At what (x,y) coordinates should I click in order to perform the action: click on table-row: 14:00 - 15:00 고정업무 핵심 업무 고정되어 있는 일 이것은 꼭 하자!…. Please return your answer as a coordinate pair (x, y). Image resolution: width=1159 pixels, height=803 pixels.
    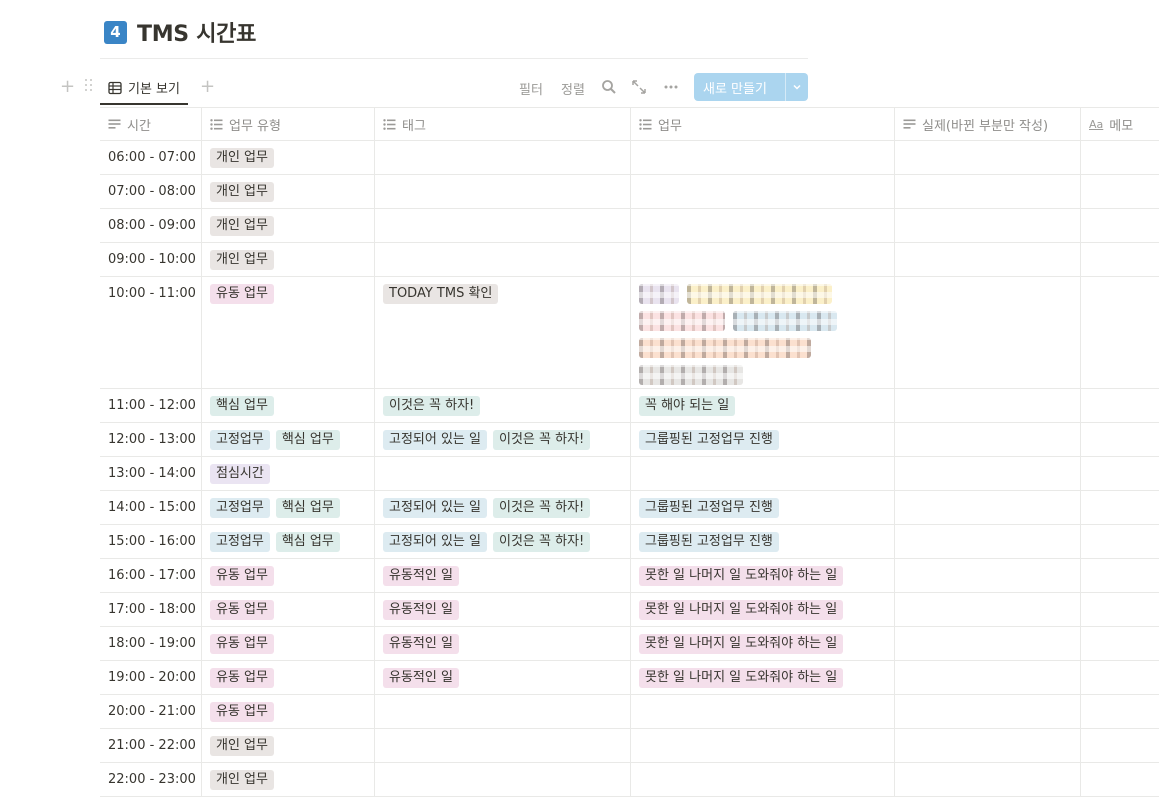
    Looking at the image, I should click on (629, 508).